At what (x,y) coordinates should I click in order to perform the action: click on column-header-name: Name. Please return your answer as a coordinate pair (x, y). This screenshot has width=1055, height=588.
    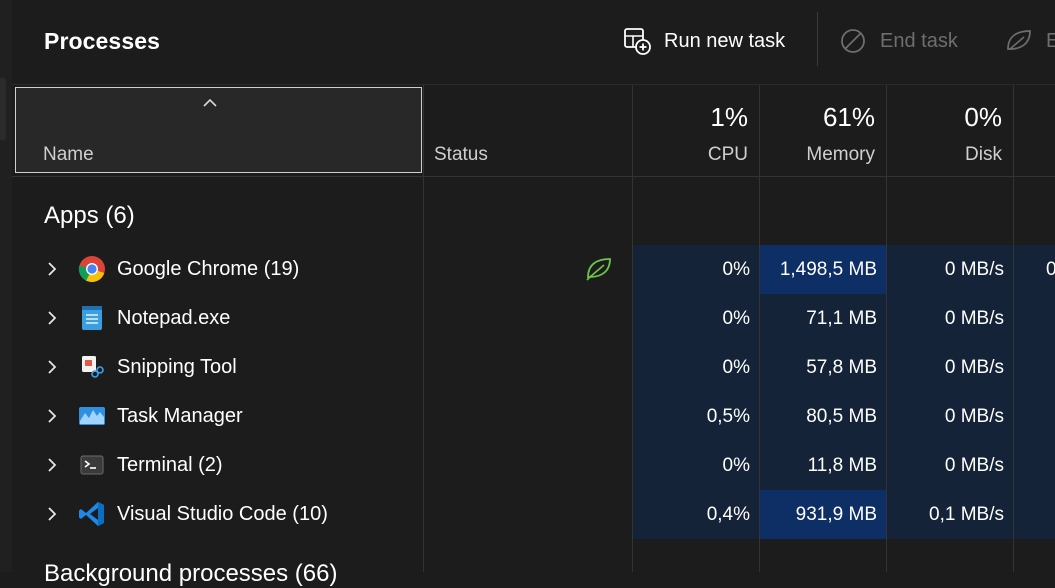
    Looking at the image, I should click on (218, 130).